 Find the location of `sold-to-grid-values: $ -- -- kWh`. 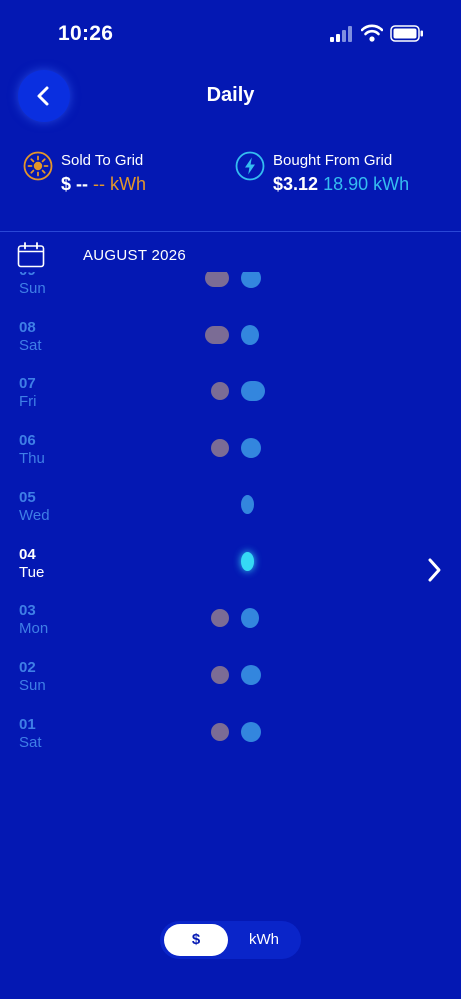

sold-to-grid-values: $ -- -- kWh is located at coordinates (103, 184).